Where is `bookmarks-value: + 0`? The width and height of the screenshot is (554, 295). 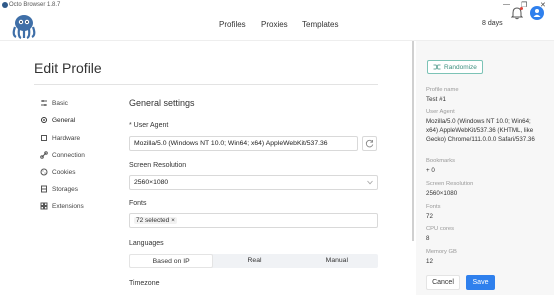 bookmarks-value: + 0 is located at coordinates (430, 170).